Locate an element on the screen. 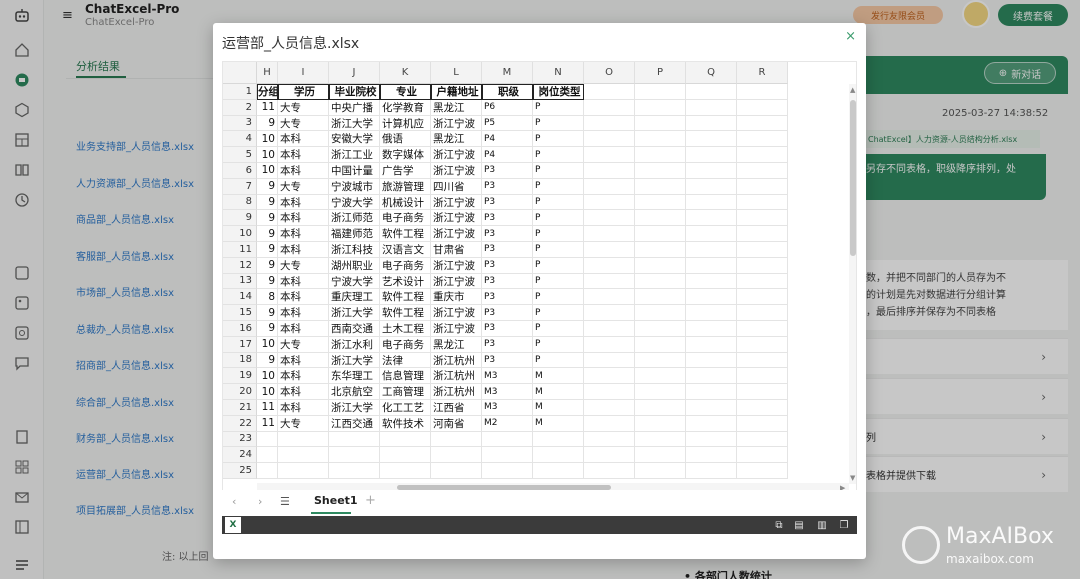 This screenshot has width=1080, height=579. row-header: 3 is located at coordinates (240, 123).